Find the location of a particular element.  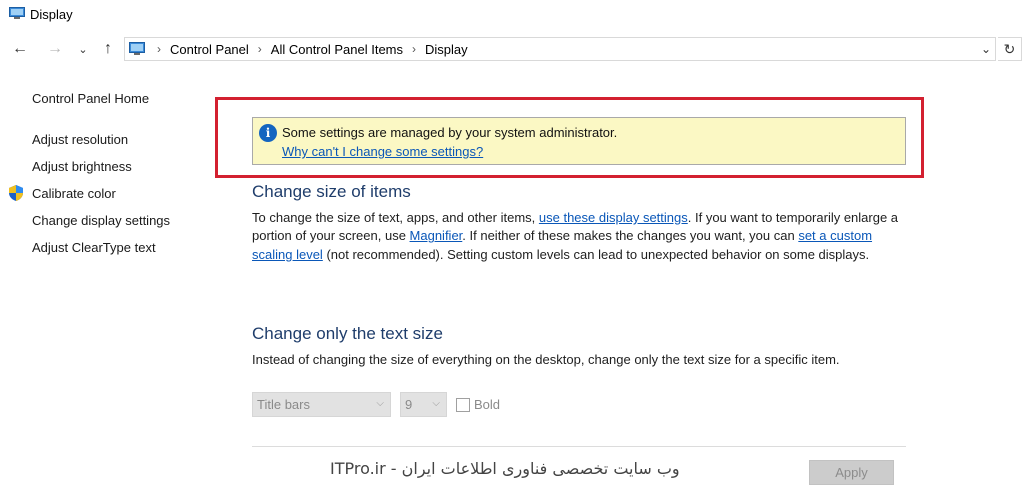

display-settings-link: use these display settings is located at coordinates (613, 217).